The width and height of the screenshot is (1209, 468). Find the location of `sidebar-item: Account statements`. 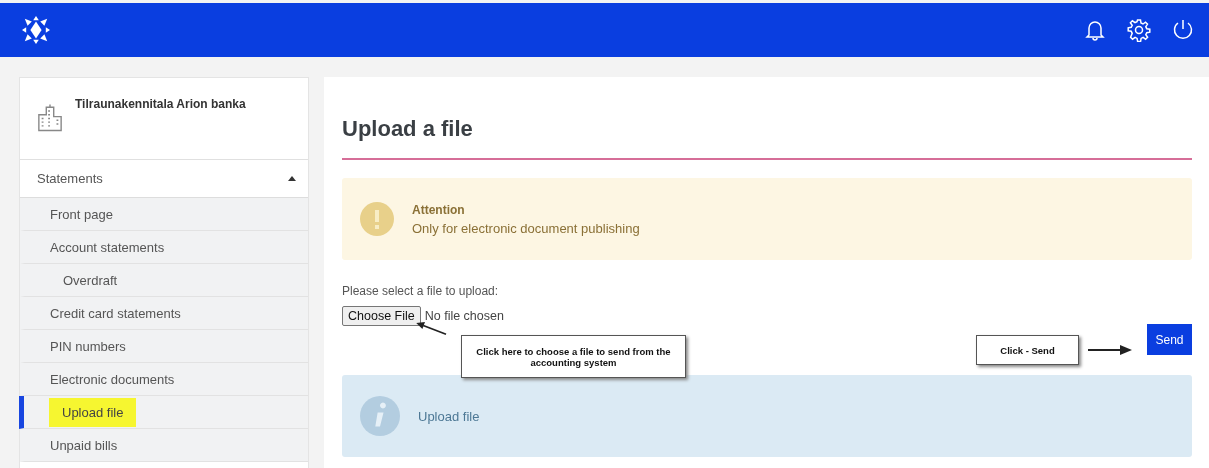

sidebar-item: Account statements is located at coordinates (164, 247).